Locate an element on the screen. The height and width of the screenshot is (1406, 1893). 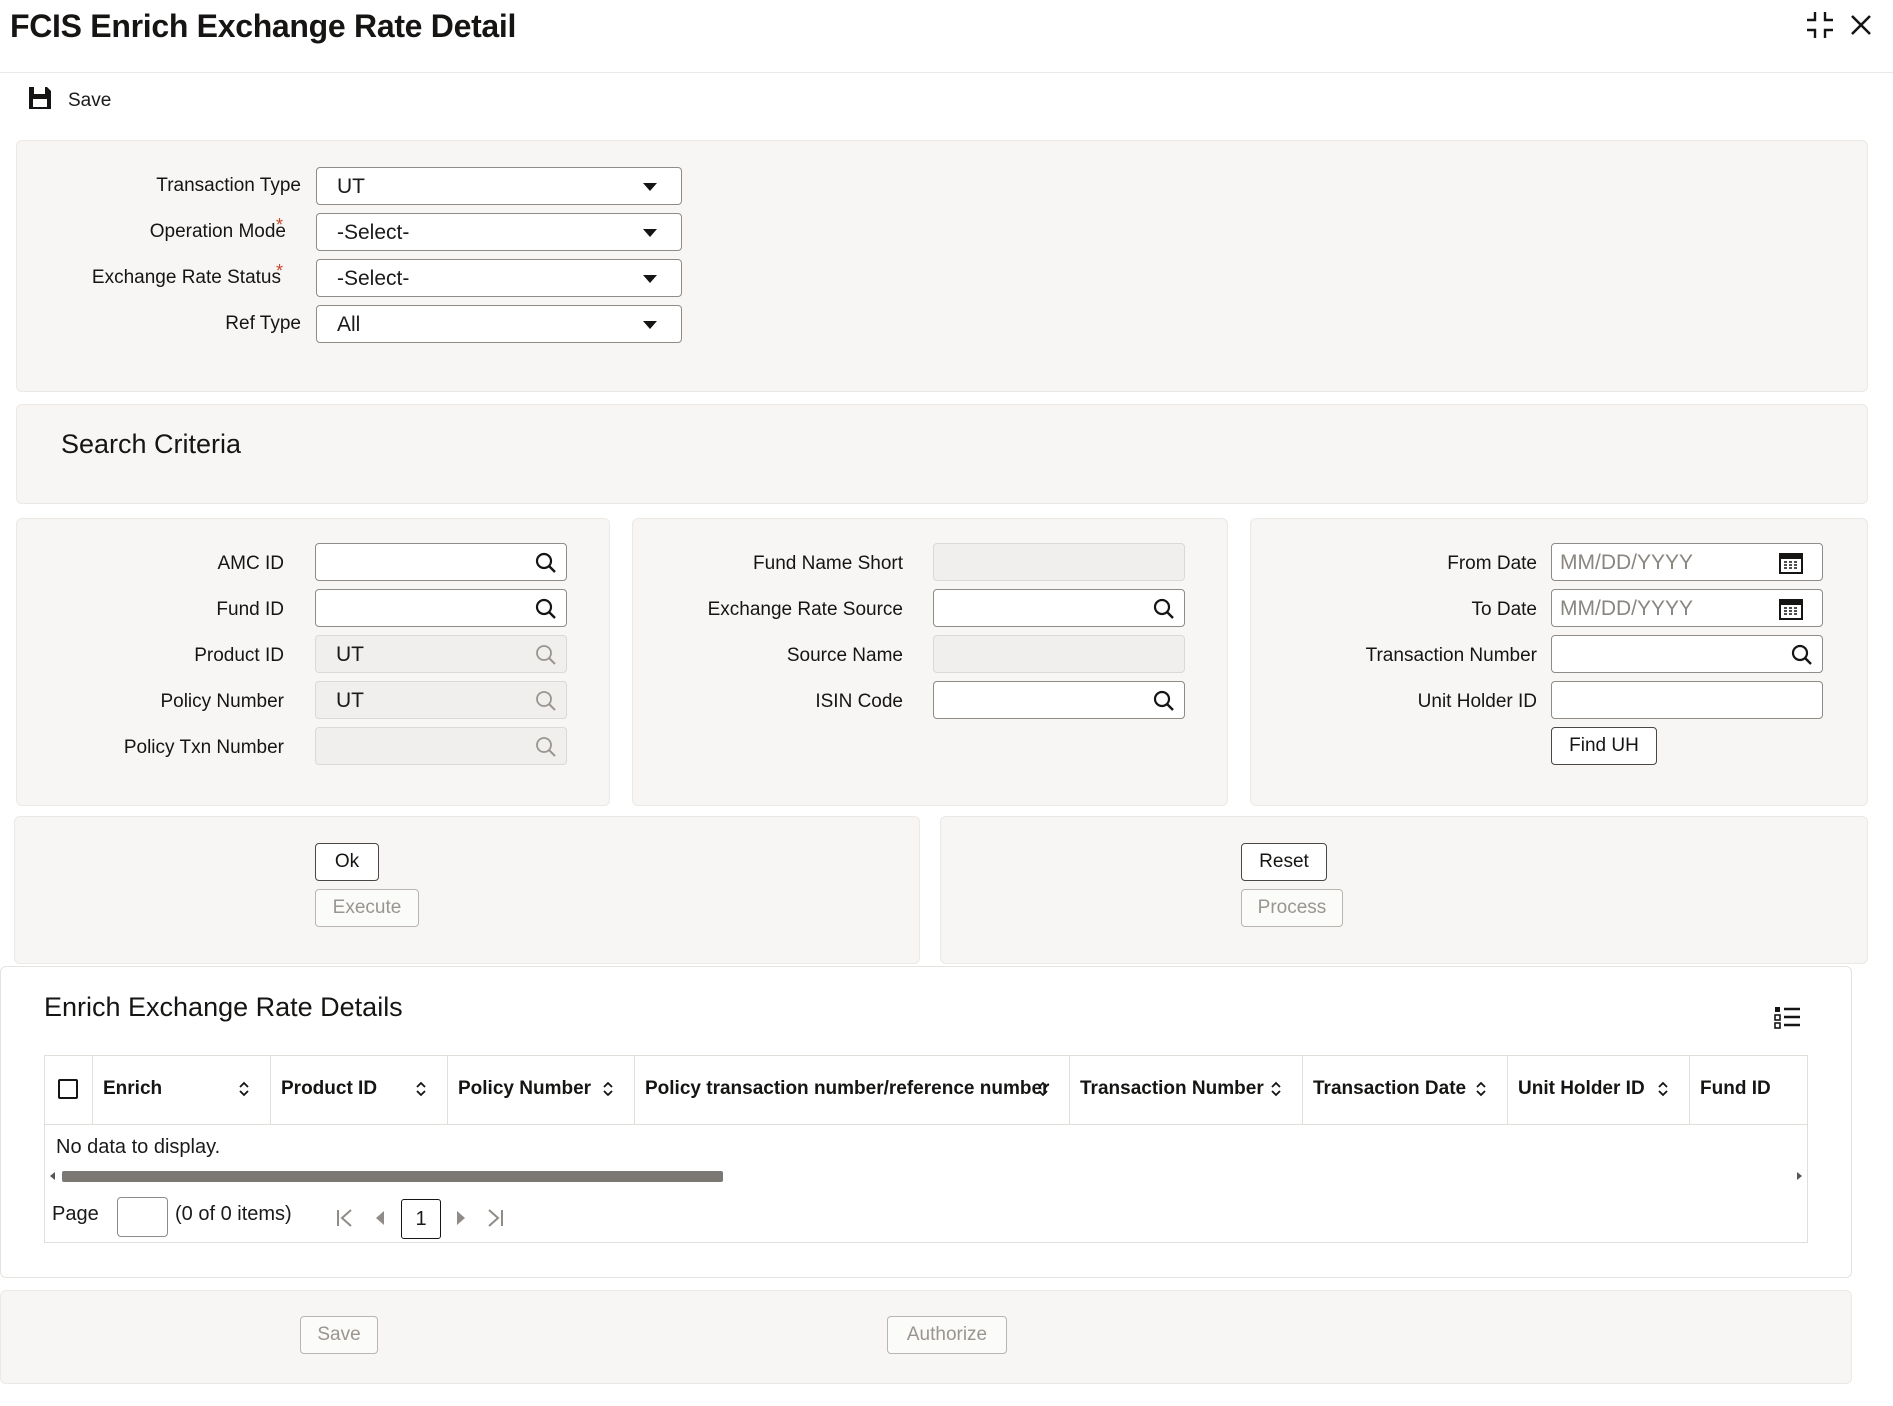
operation-mode-label: Operation Mode is located at coordinates (217, 231).